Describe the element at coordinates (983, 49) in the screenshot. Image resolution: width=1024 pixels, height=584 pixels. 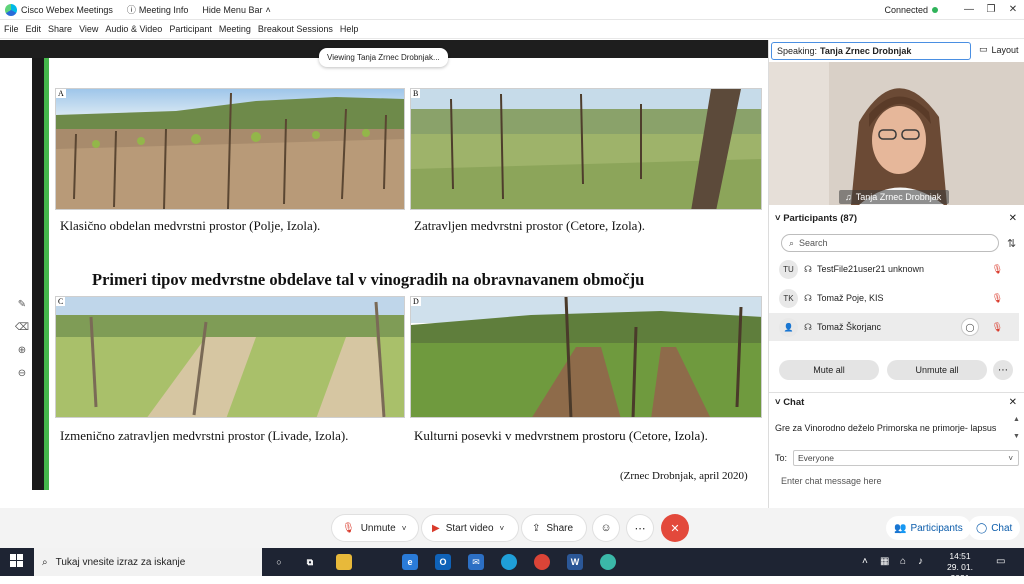
I see `layout-icon: ▭` at that location.